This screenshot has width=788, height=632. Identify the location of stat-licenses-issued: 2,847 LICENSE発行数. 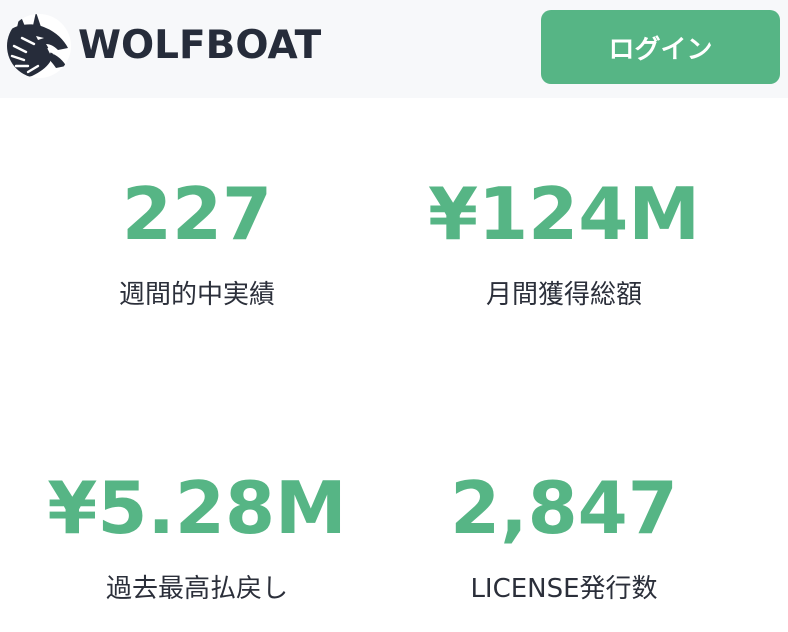
(564, 536).